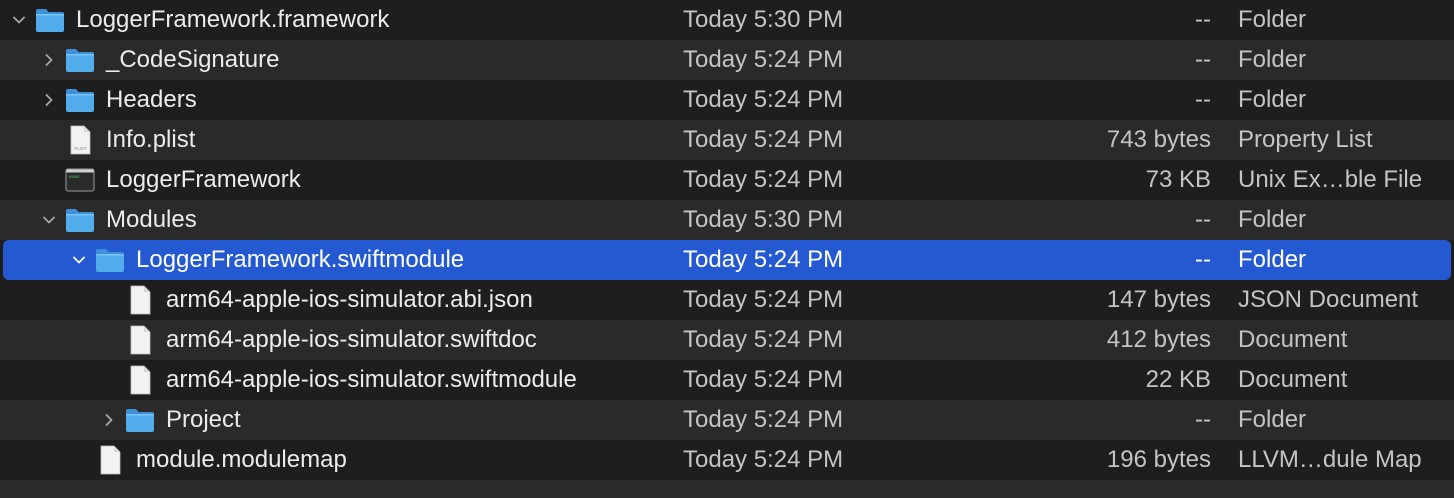 The image size is (1454, 498). What do you see at coordinates (727, 489) in the screenshot?
I see `empty-row` at bounding box center [727, 489].